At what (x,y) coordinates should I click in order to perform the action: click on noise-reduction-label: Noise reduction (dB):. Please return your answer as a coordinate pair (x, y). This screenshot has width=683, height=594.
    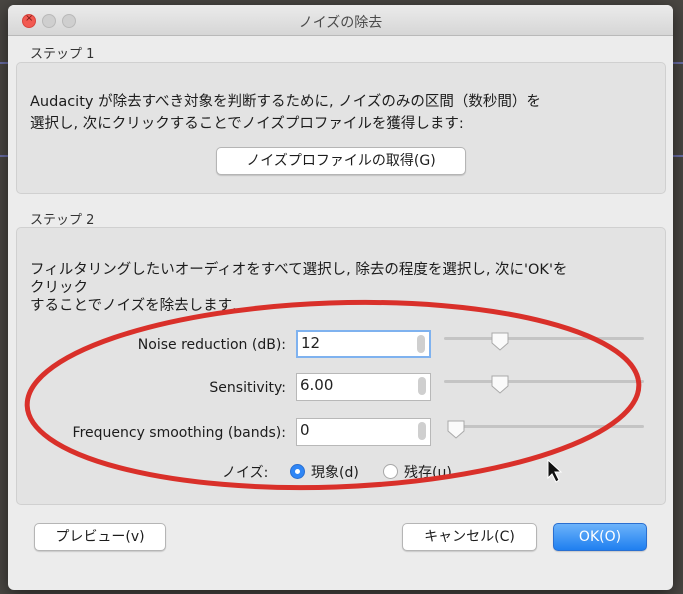
    Looking at the image, I should click on (211, 345).